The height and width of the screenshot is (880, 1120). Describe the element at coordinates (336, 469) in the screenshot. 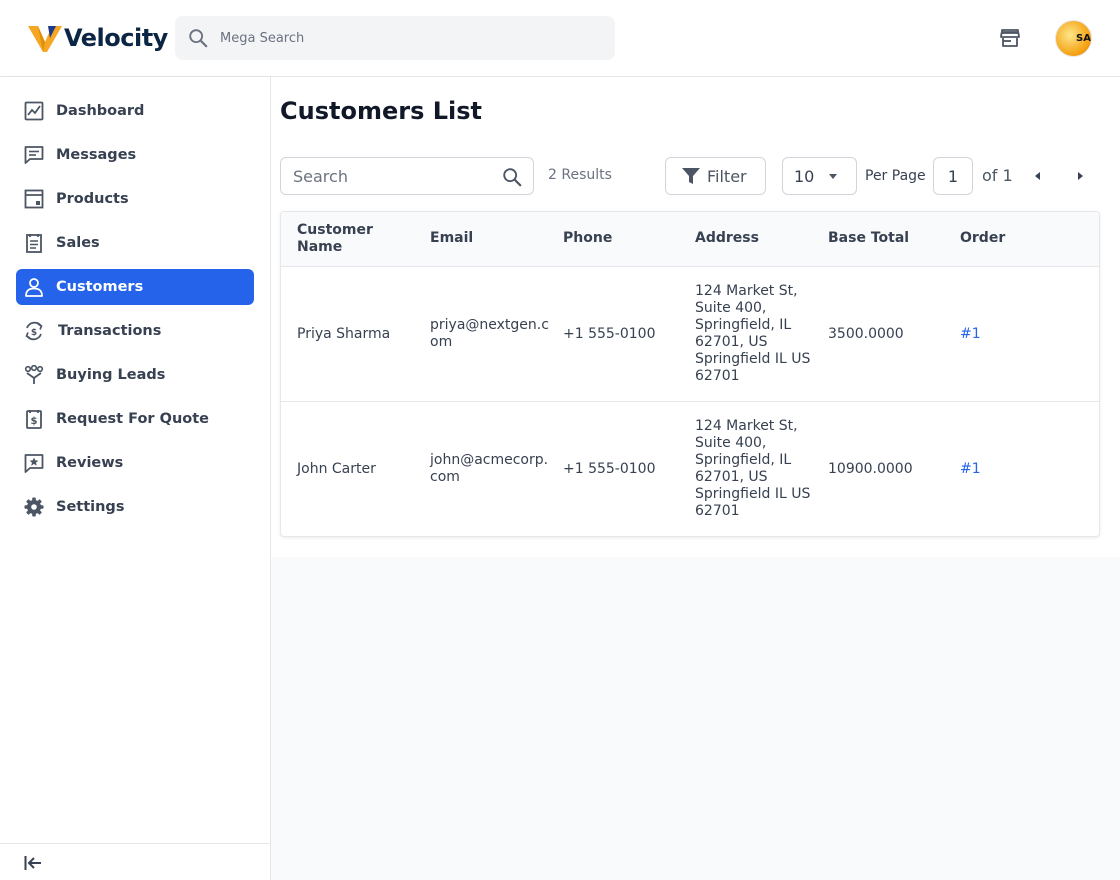

I see `customer-name: John Carter` at that location.